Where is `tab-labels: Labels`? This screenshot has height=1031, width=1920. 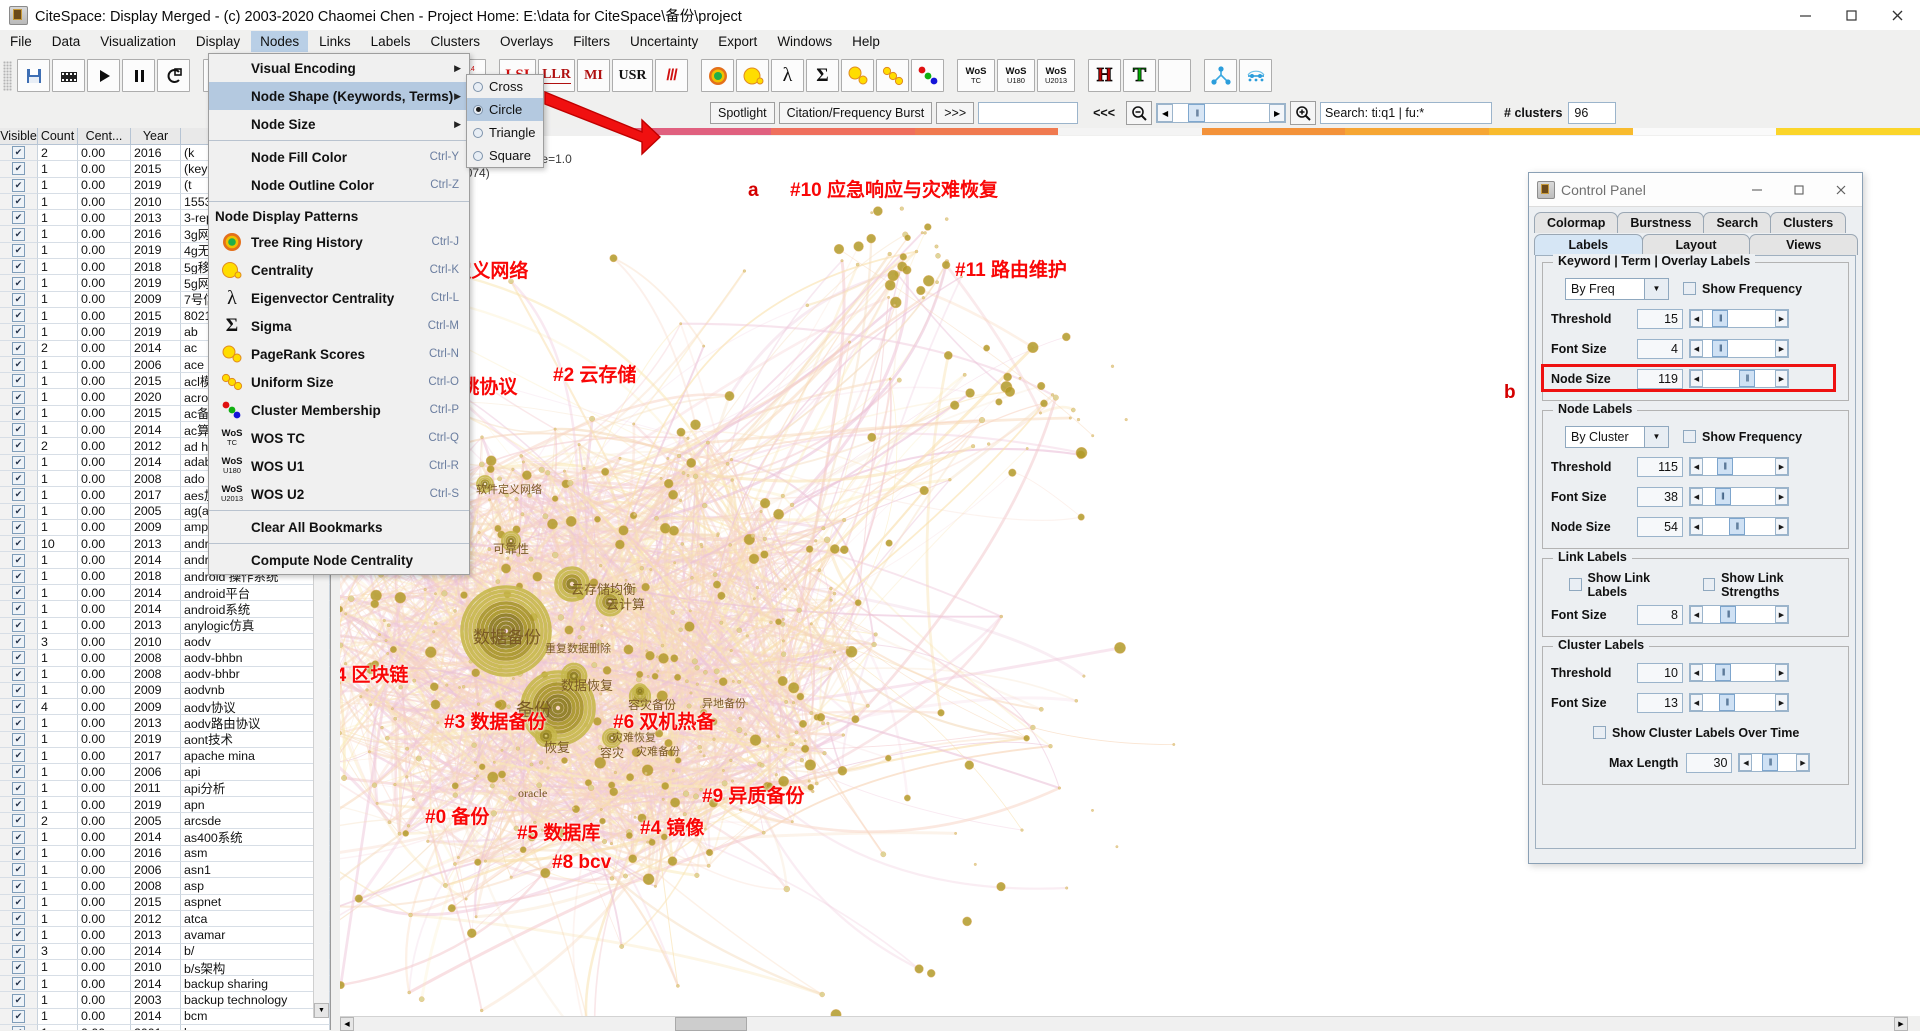 tab-labels: Labels is located at coordinates (1588, 244).